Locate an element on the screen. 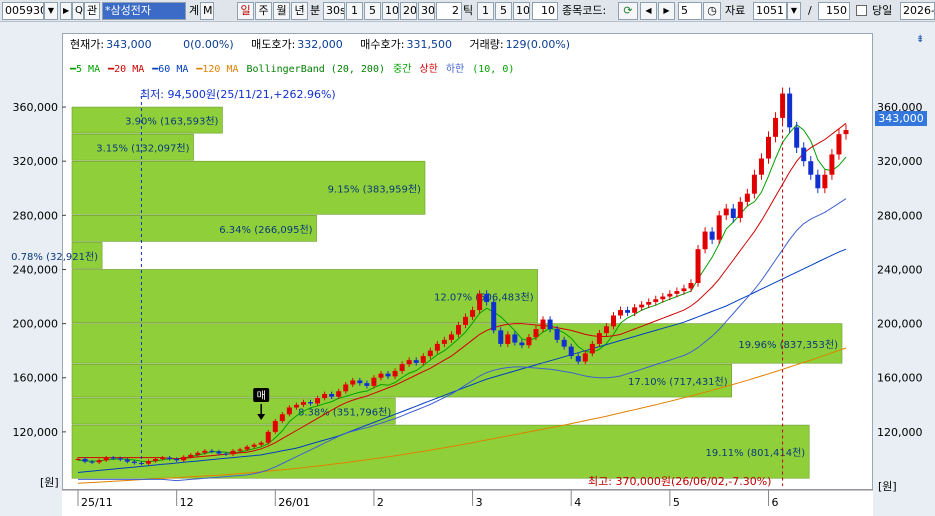 Image resolution: width=935 pixels, height=516 pixels. legend-item: BollingerBand (20, 200) is located at coordinates (316, 69).